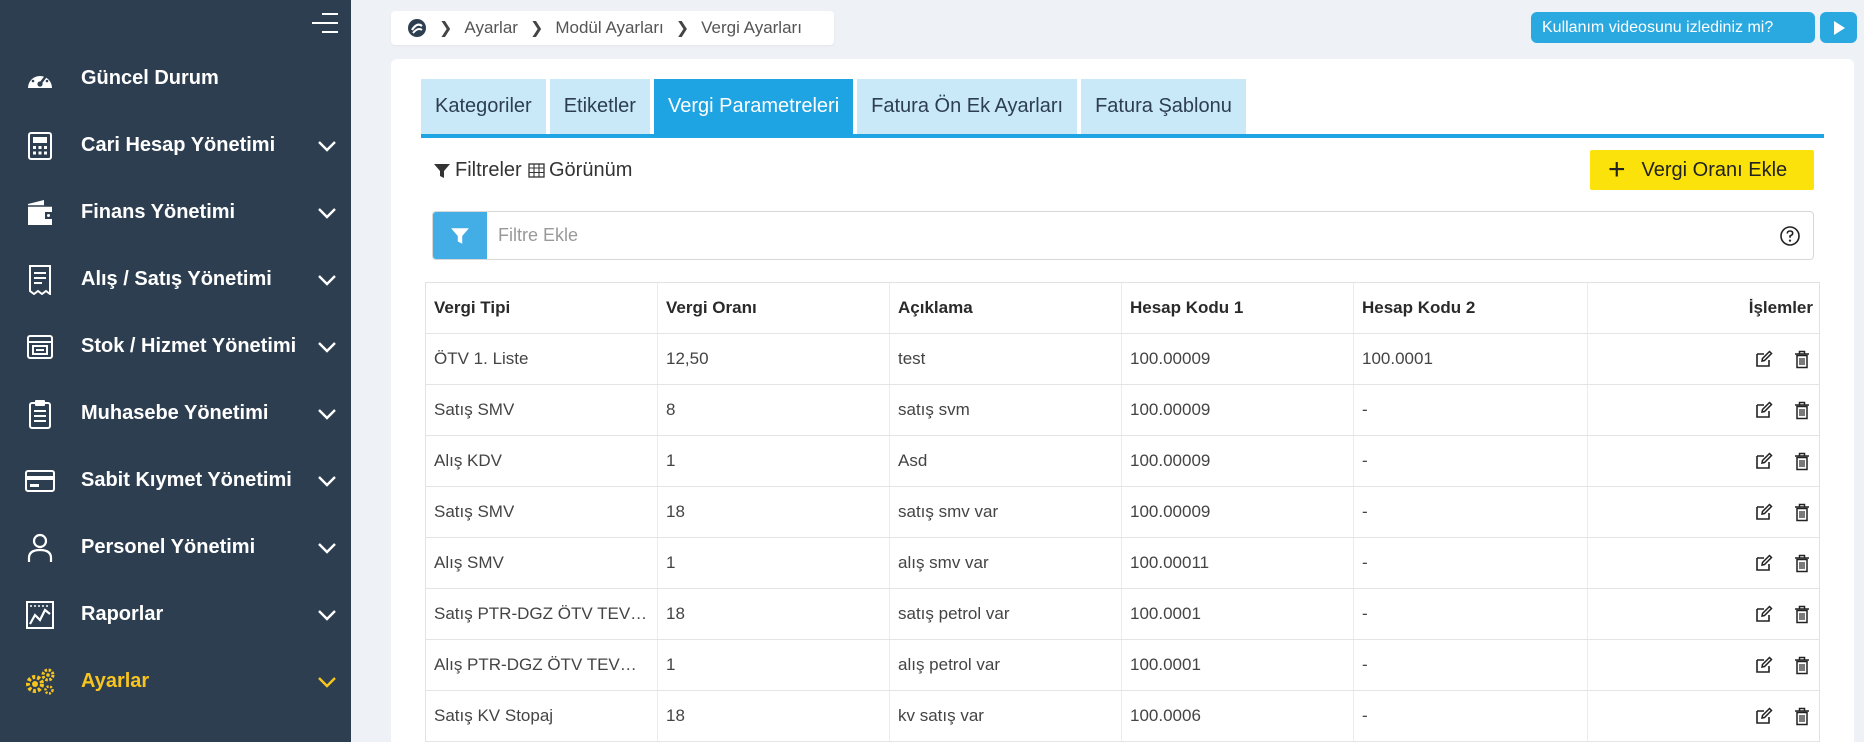  What do you see at coordinates (1714, 169) in the screenshot?
I see `add-tax-rate-label: Vergi Oranı Ekle` at bounding box center [1714, 169].